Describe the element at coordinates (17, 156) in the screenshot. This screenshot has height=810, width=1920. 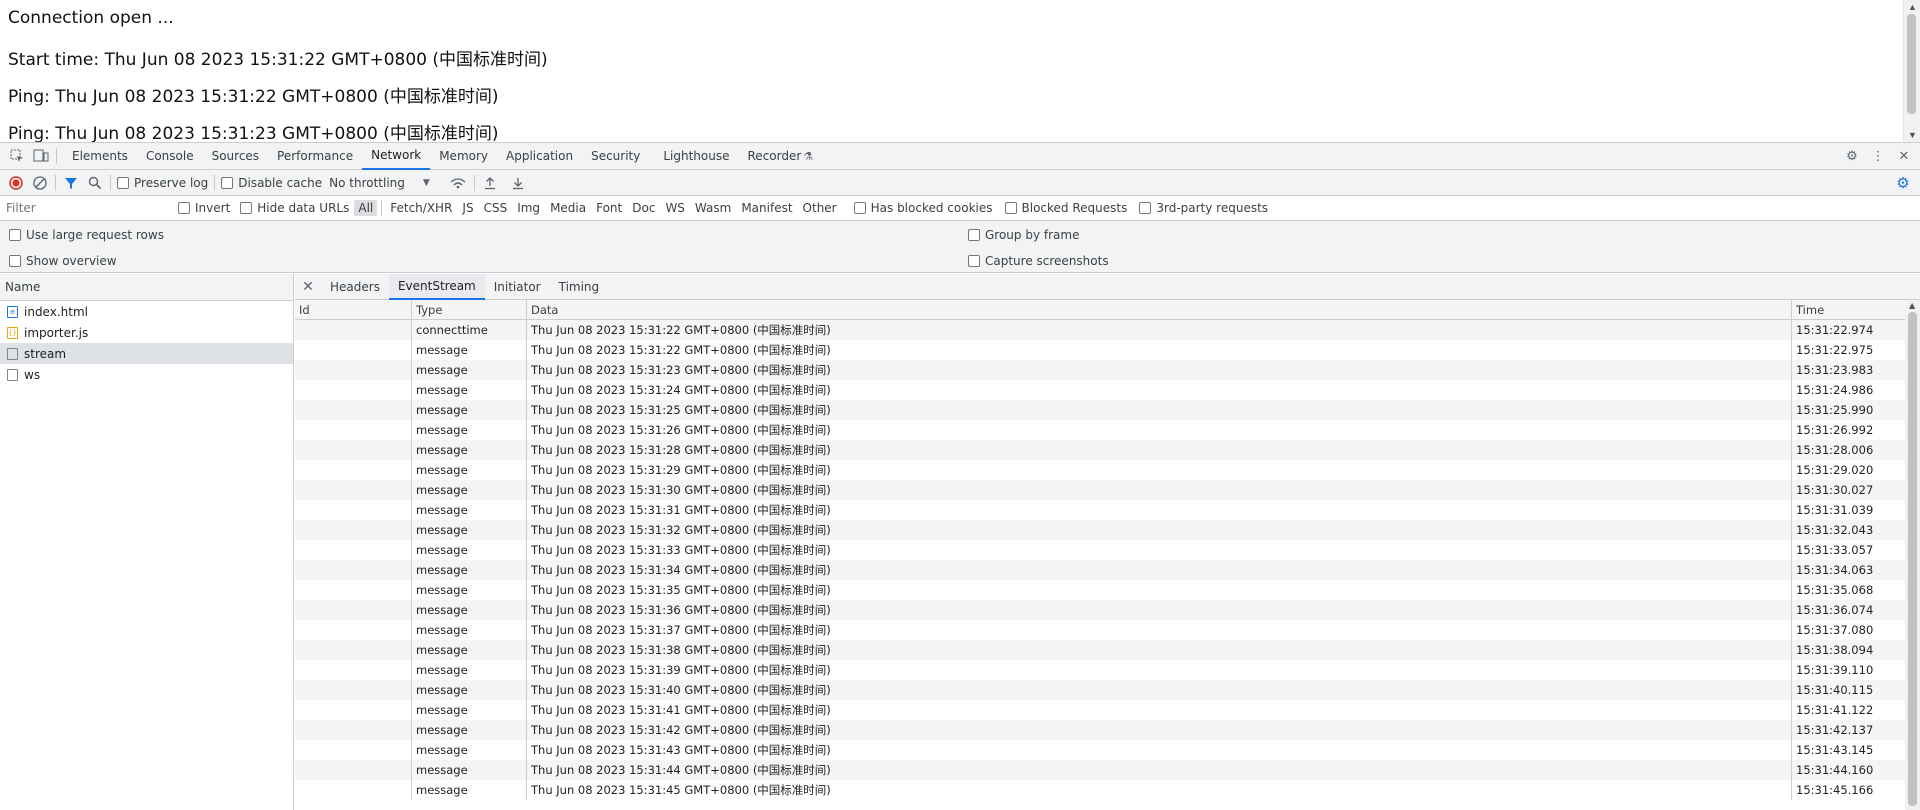
I see `inspect-element-icon` at that location.